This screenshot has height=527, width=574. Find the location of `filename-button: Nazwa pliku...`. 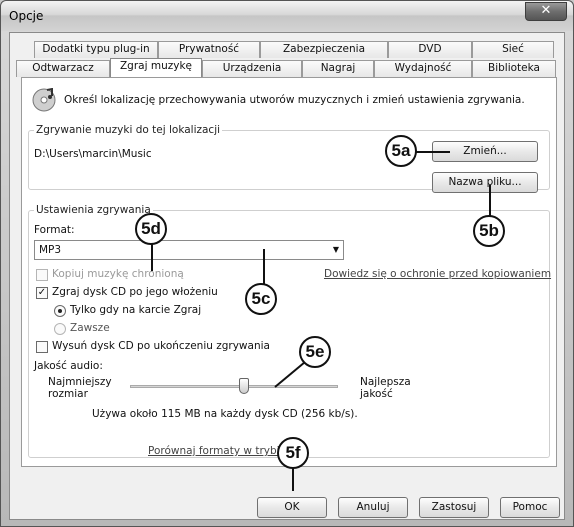

filename-button: Nazwa pliku... is located at coordinates (485, 182).